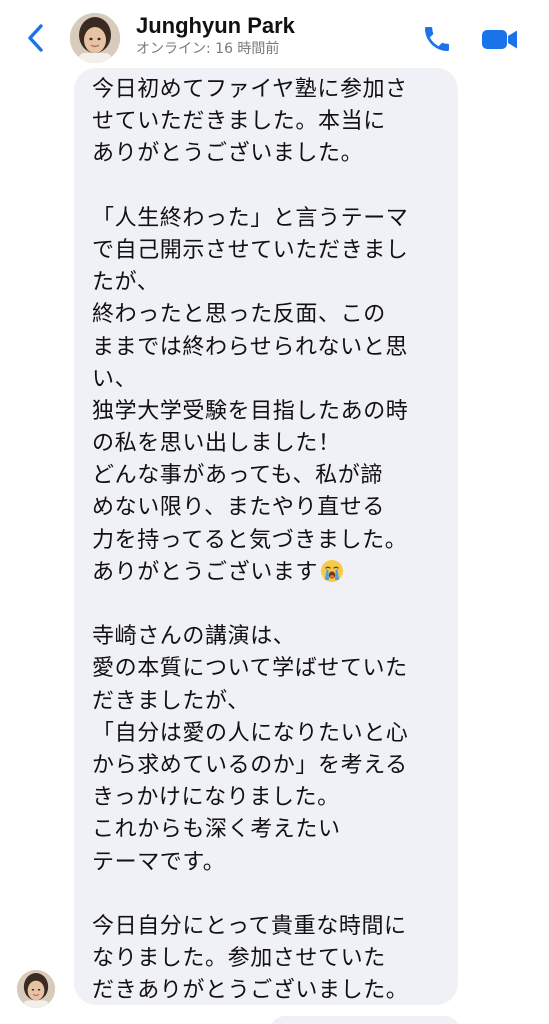  I want to click on message-line: たが、, so click(126, 283).